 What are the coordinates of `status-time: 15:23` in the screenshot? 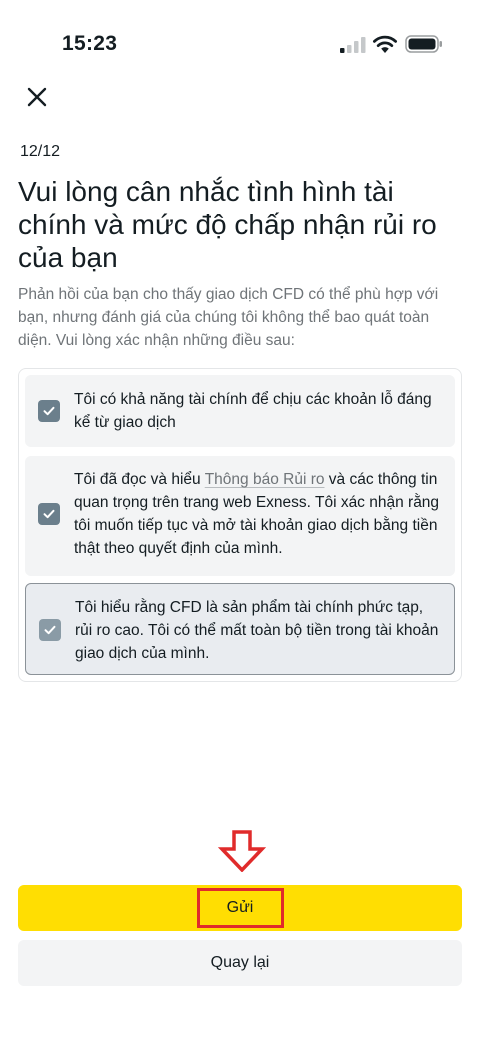 It's located at (90, 43).